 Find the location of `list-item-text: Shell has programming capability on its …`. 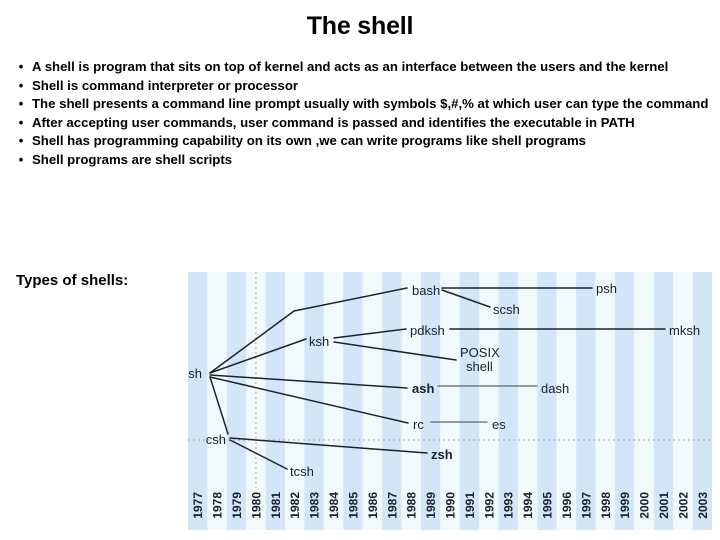

list-item-text: Shell has programming capability on its … is located at coordinates (309, 141).